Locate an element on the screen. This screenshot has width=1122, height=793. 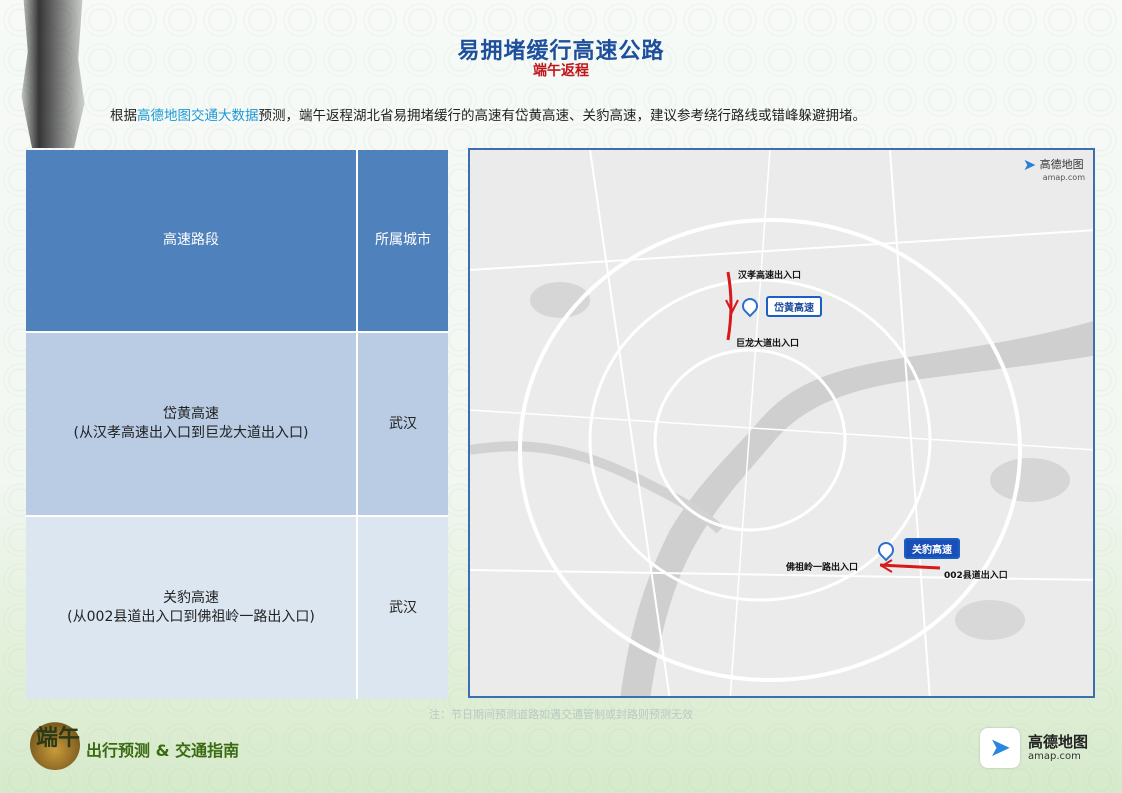
amap-plane-icon: ➤ is located at coordinates (1029, 164).